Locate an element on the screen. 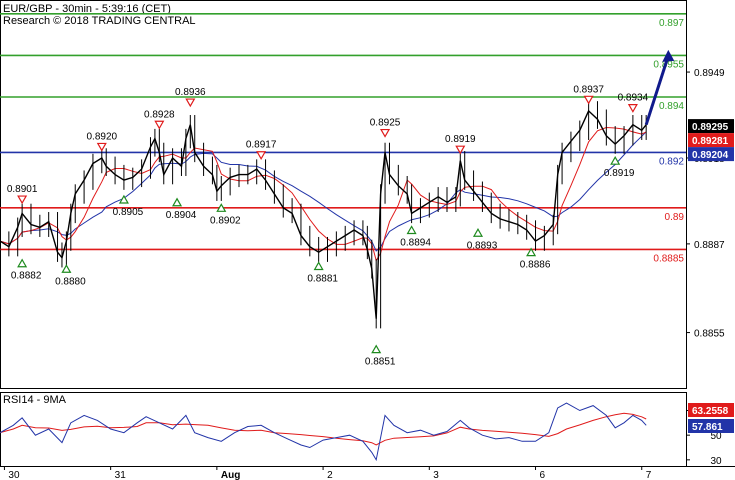 This screenshot has height=480, width=735. level-label: 0.897 is located at coordinates (671, 23).